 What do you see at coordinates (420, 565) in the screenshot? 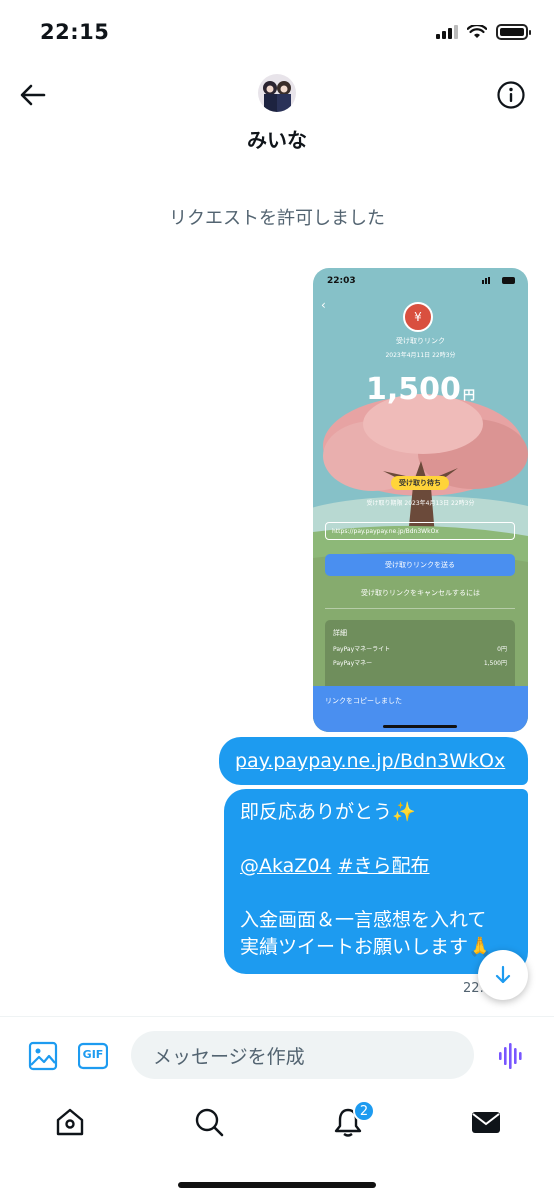
I see `embedded-send-button: 受け取りリンクを送る` at bounding box center [420, 565].